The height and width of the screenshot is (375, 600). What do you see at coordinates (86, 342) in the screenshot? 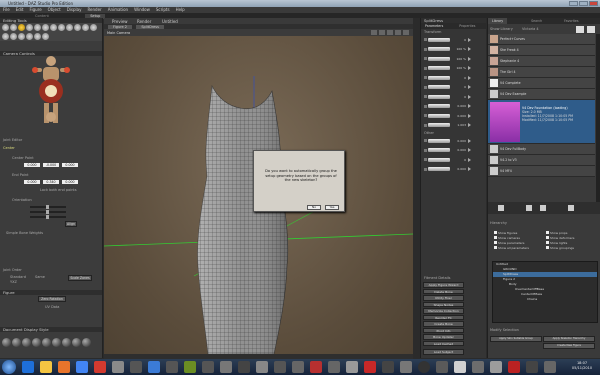
I see `style-shaded-icon` at bounding box center [86, 342].